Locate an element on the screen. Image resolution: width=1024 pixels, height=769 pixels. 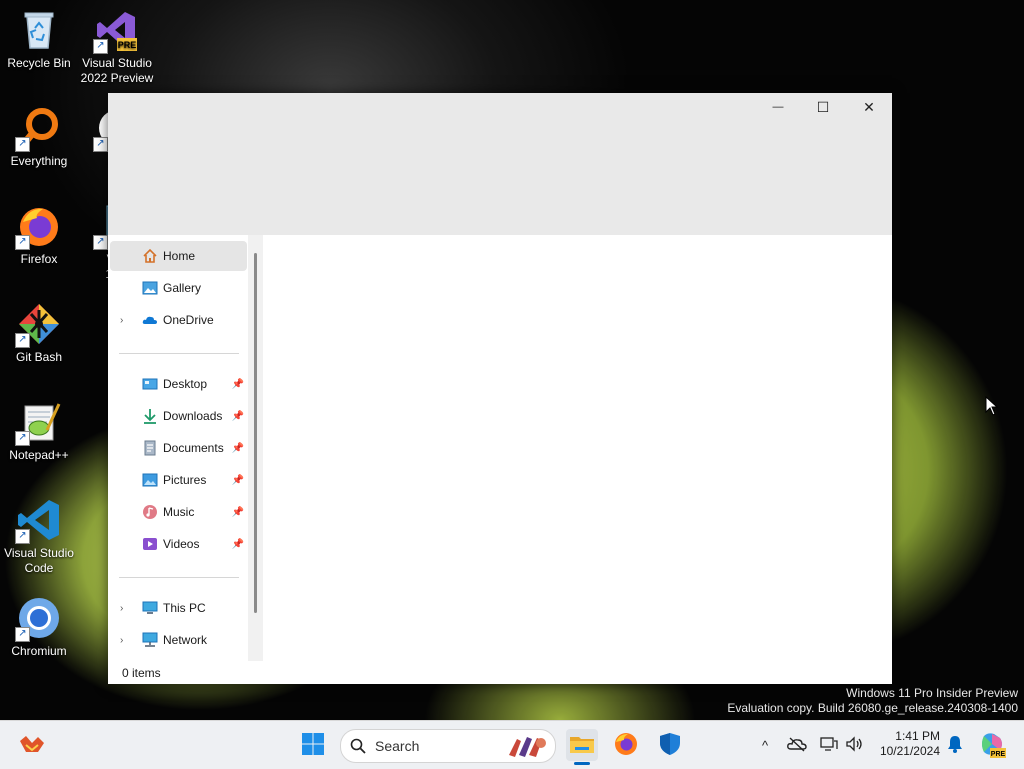
notifications-button is located at coordinates (955, 745).